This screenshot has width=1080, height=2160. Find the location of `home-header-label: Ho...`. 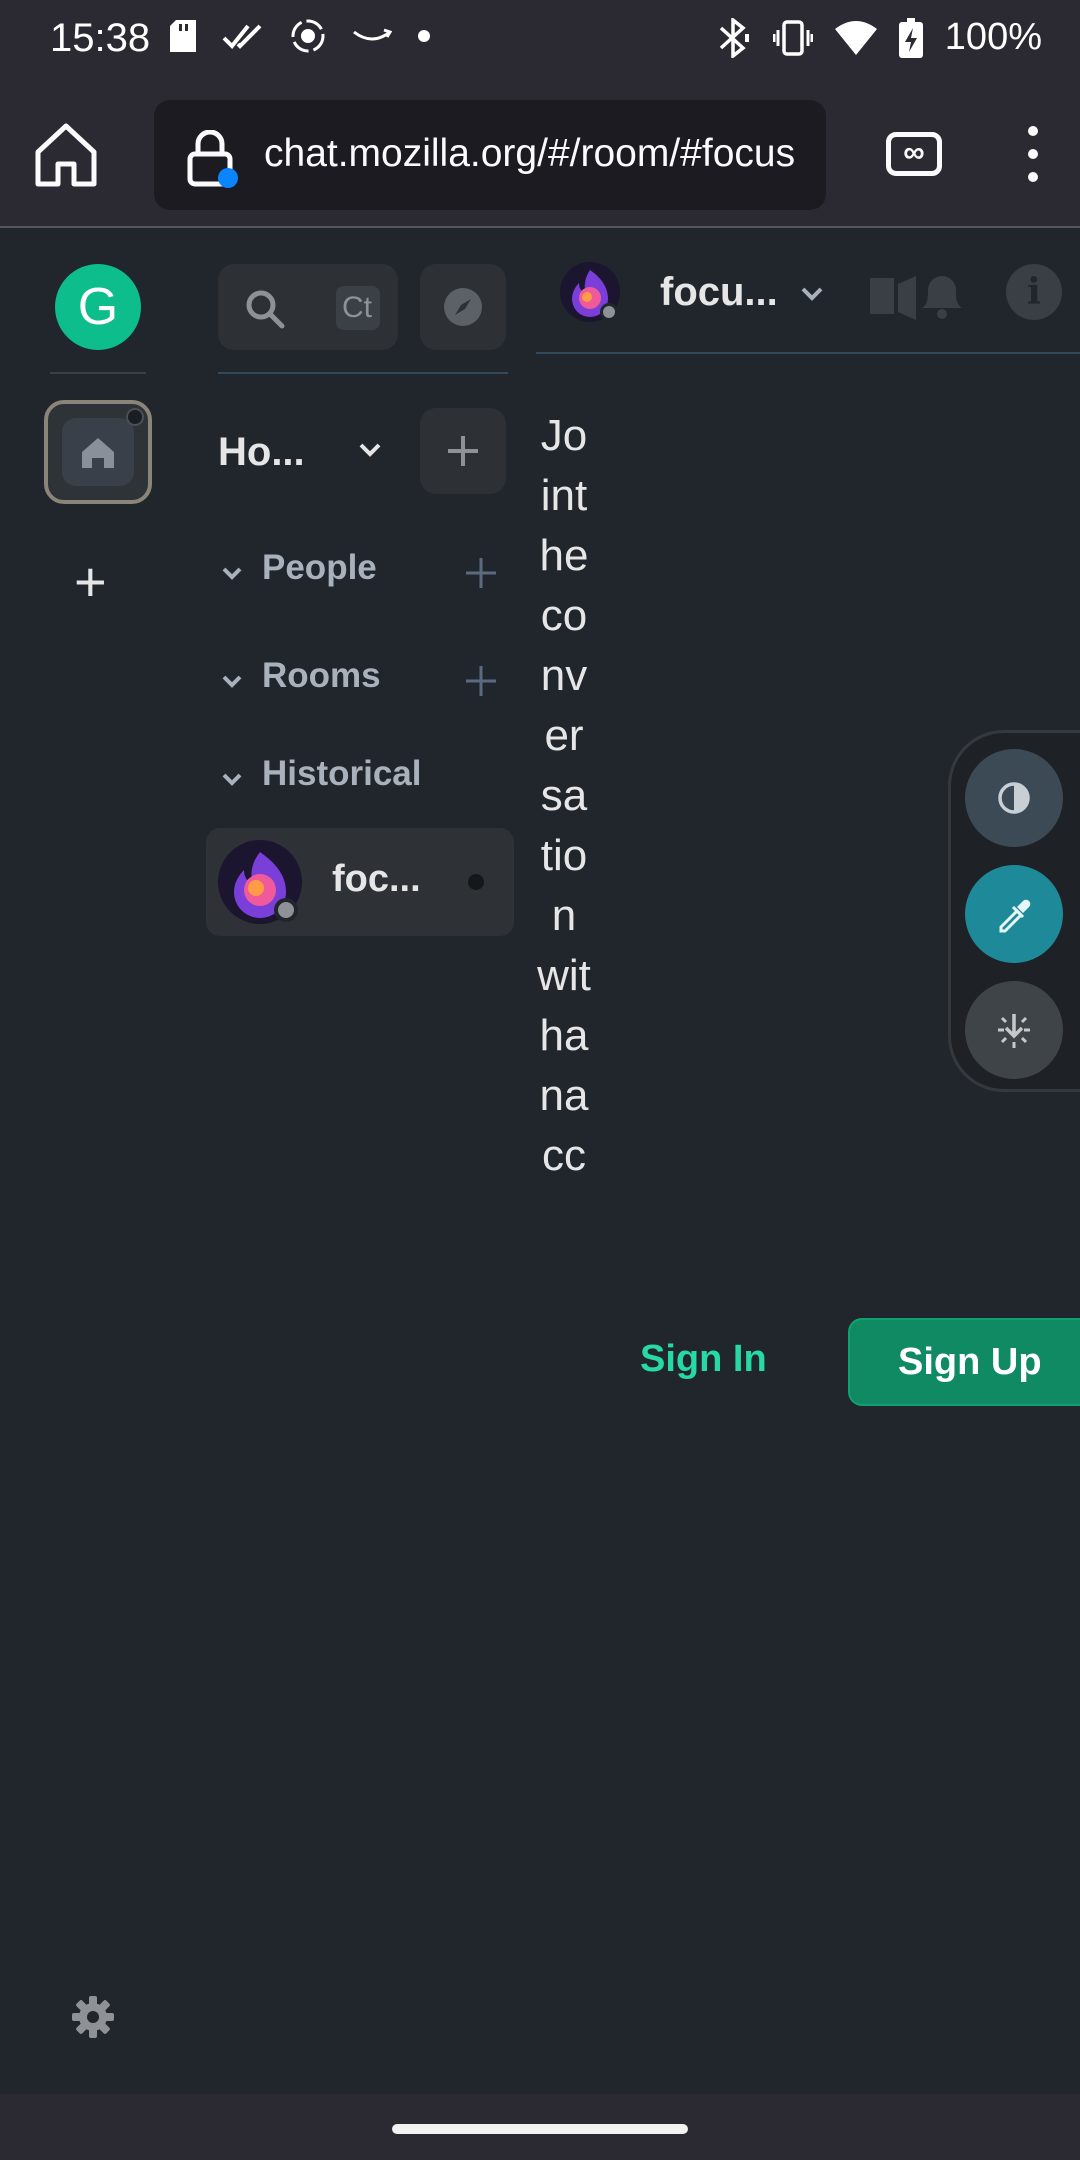

home-header-label: Ho... is located at coordinates (261, 452).